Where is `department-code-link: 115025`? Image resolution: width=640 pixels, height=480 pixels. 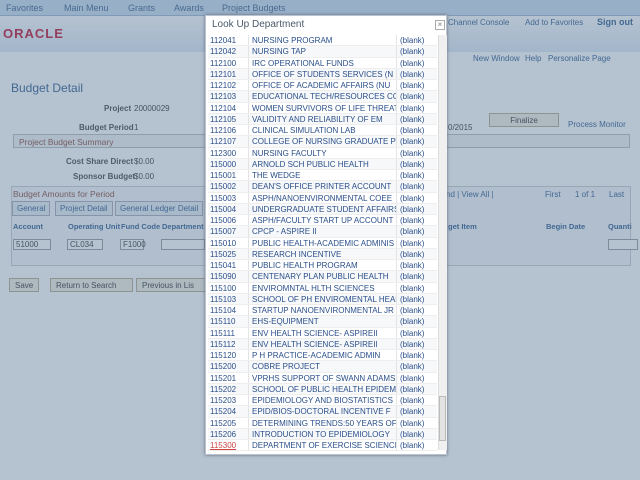 department-code-link: 115025 is located at coordinates (228, 253).